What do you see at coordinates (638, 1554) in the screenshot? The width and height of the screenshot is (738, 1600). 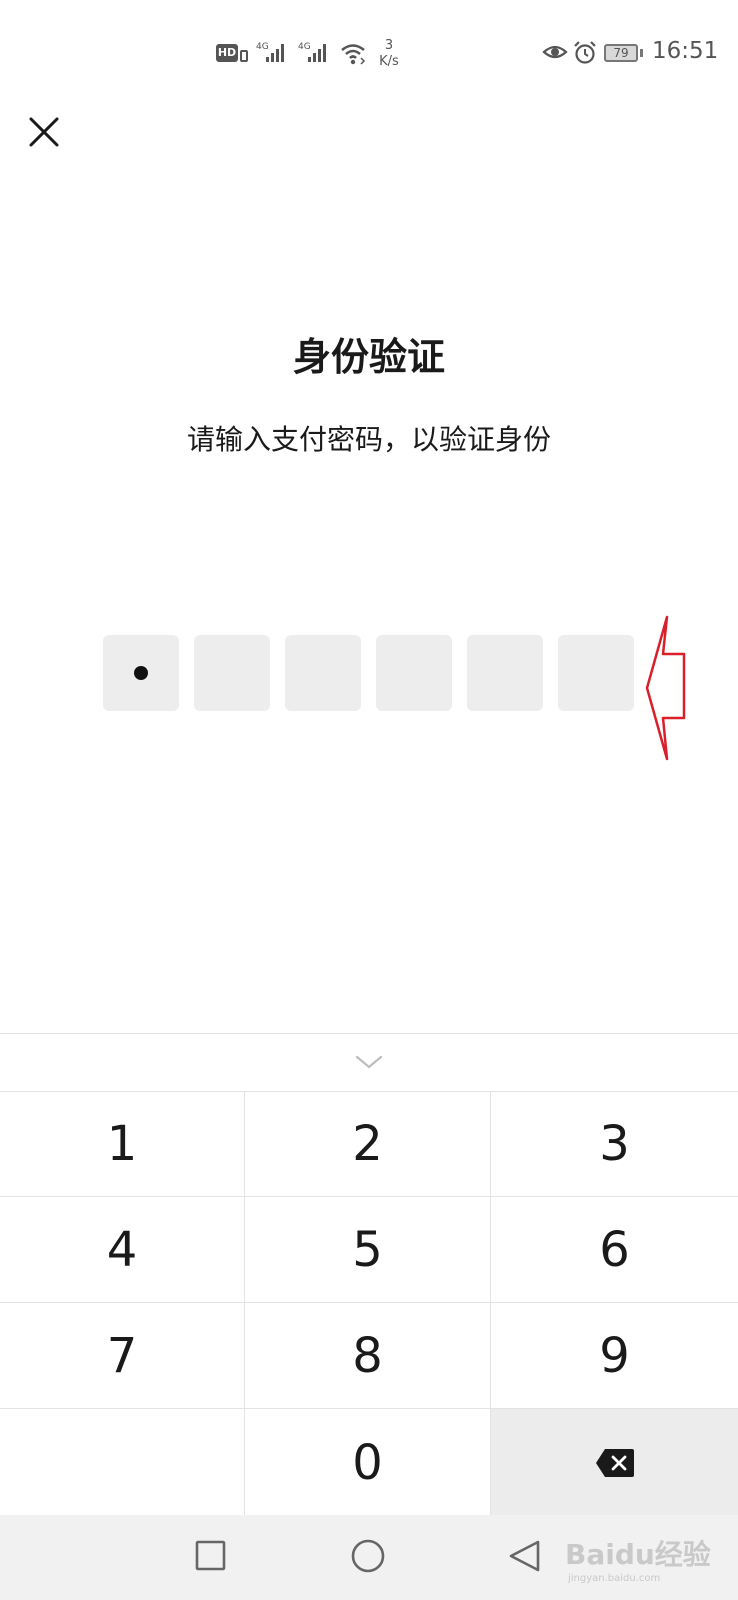 I see `watermark-logo: Baidu经验` at bounding box center [638, 1554].